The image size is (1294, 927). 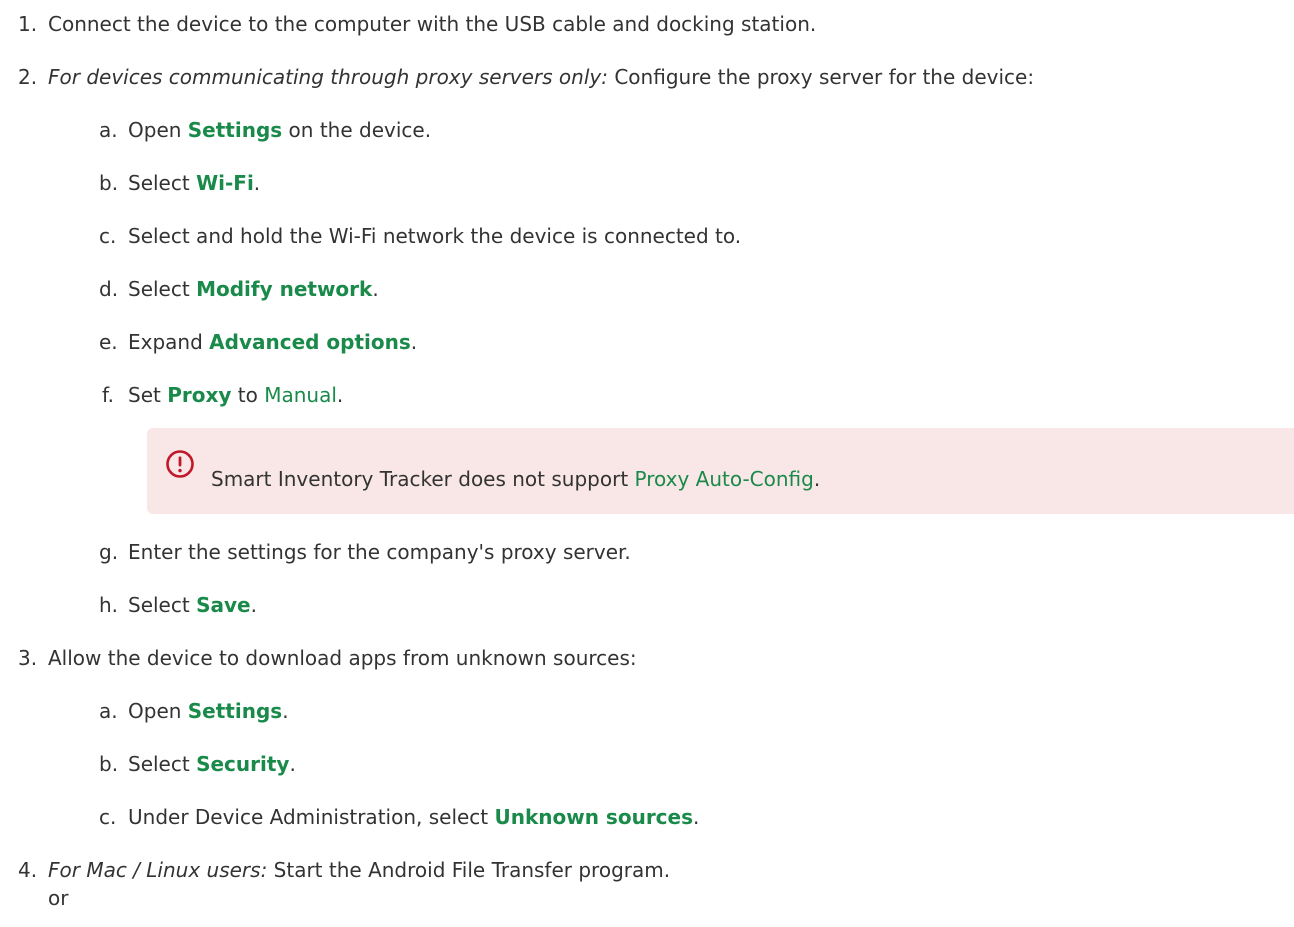 What do you see at coordinates (108, 395) in the screenshot?
I see `substep-letter: f.` at bounding box center [108, 395].